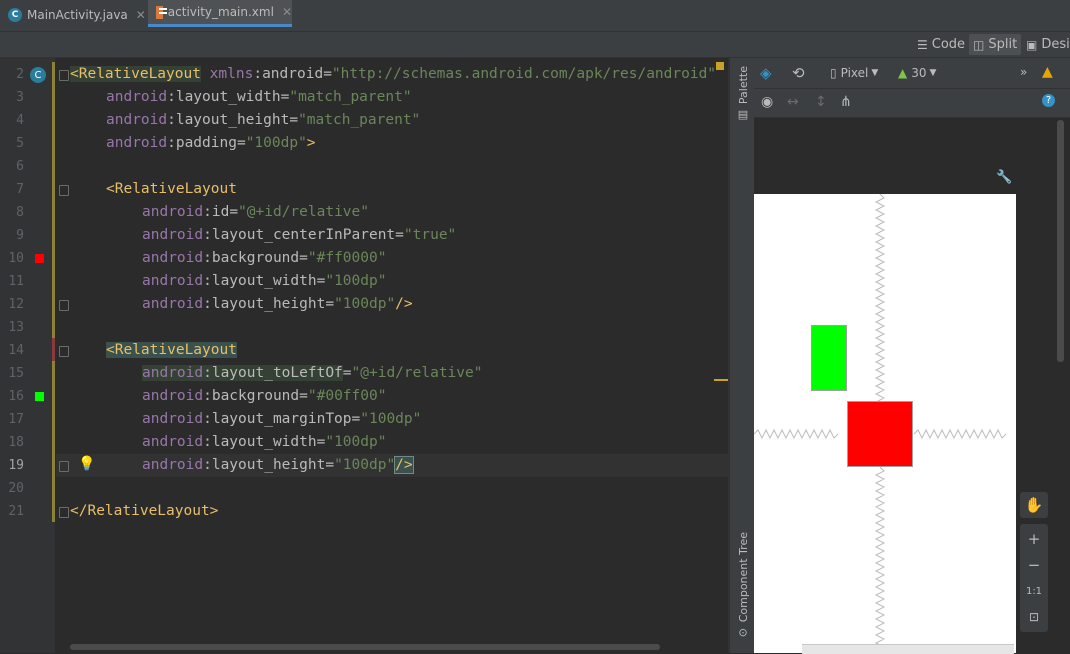 The width and height of the screenshot is (1070, 654). Describe the element at coordinates (161, 12) in the screenshot. I see `xml-file-icon` at that location.